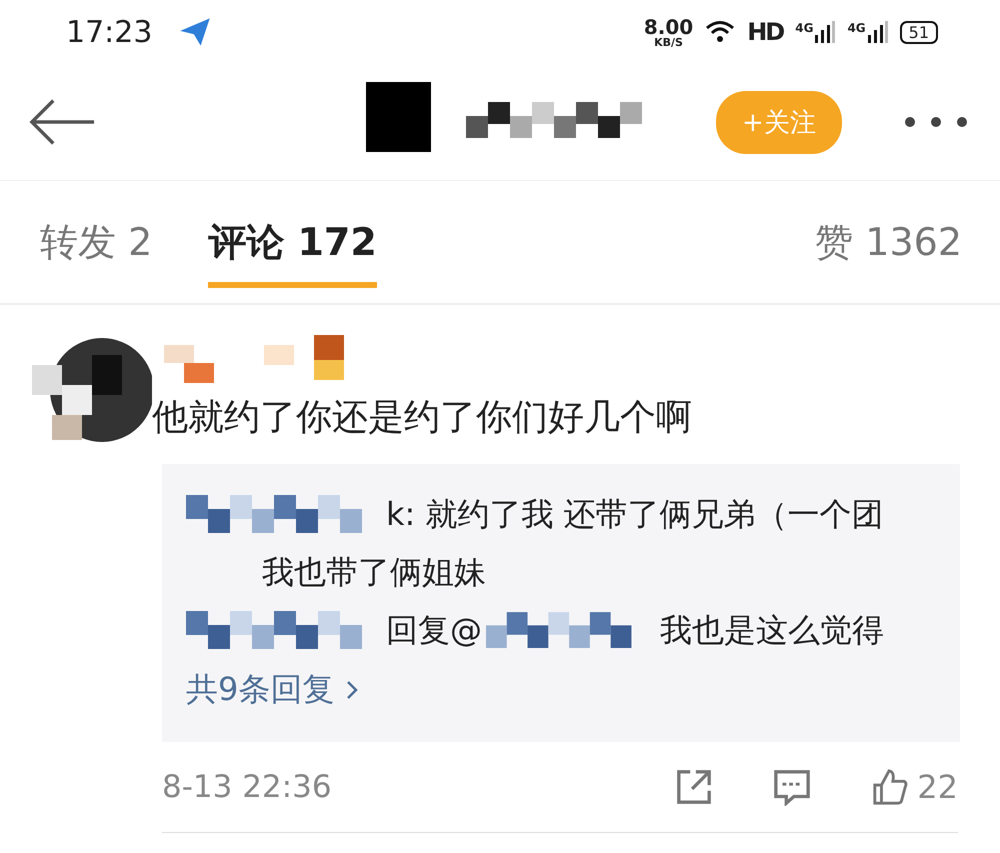 The width and height of the screenshot is (1000, 853). I want to click on like-count: 22, so click(937, 787).